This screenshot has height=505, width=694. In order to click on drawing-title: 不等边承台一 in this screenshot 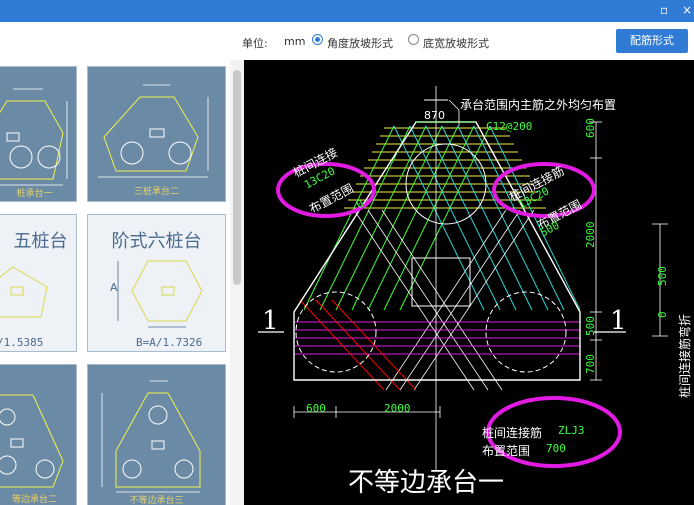, I will do `click(426, 483)`.